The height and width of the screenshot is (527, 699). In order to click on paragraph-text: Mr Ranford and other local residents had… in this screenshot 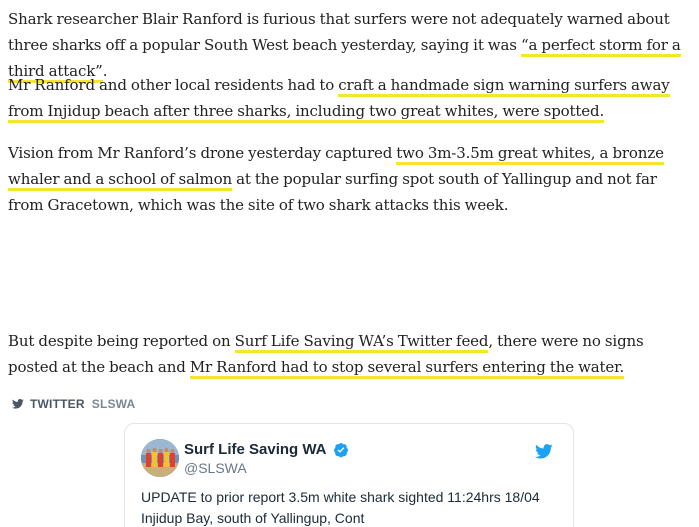, I will do `click(173, 85)`.